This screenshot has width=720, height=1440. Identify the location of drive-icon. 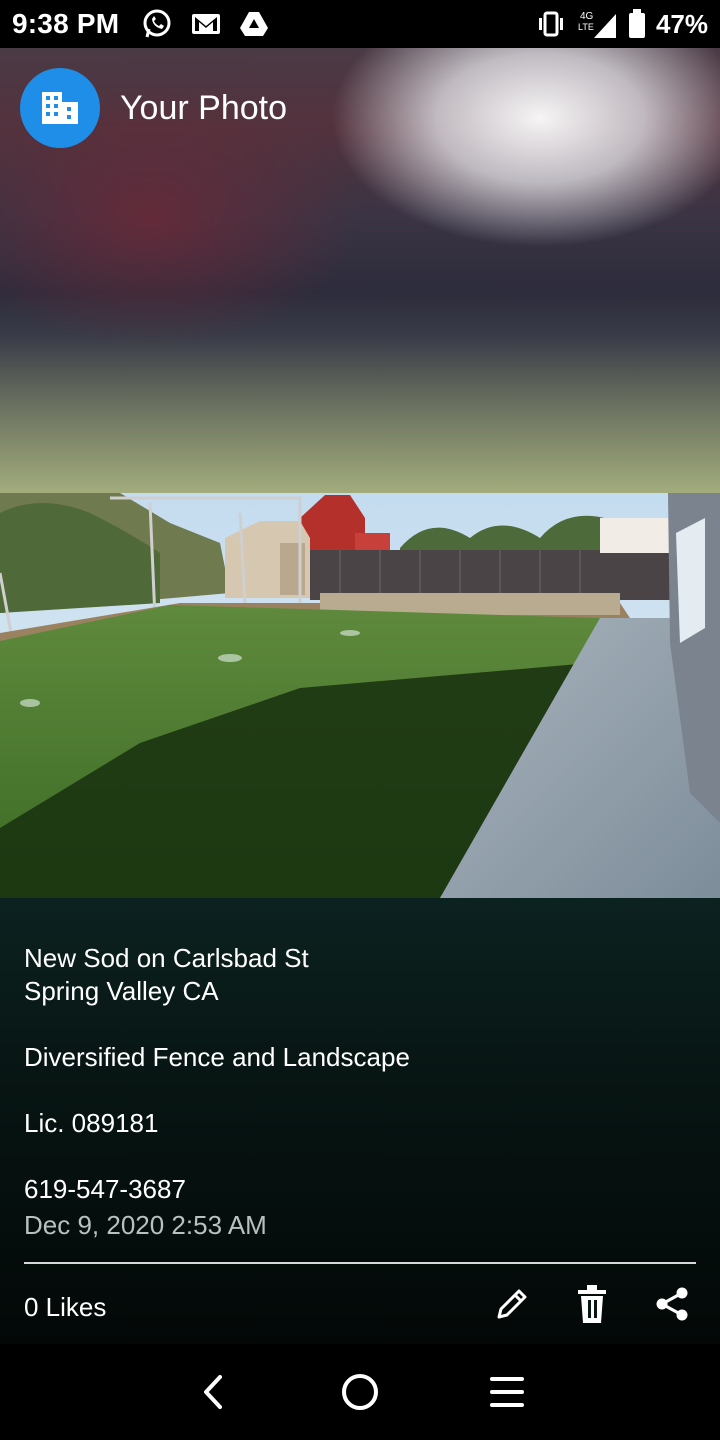
(254, 24).